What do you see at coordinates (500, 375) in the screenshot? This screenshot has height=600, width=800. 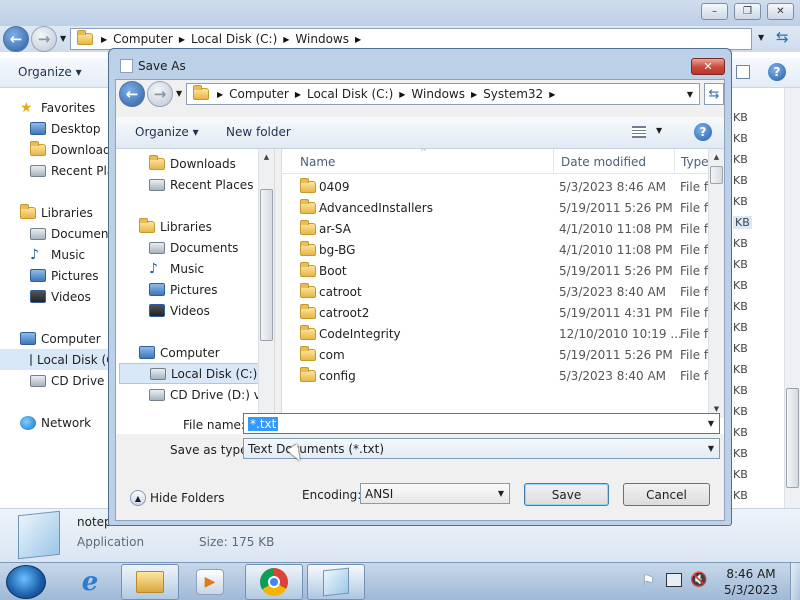 I see `file-row-config: config 5/3/2023 8:40 AM File fol` at bounding box center [500, 375].